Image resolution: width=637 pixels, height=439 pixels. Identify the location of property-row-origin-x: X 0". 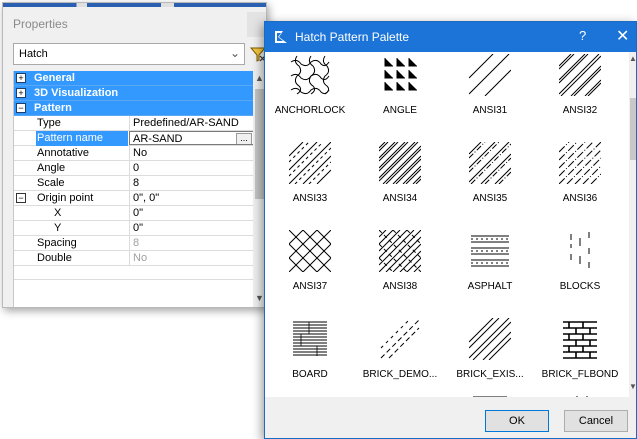
(134, 213).